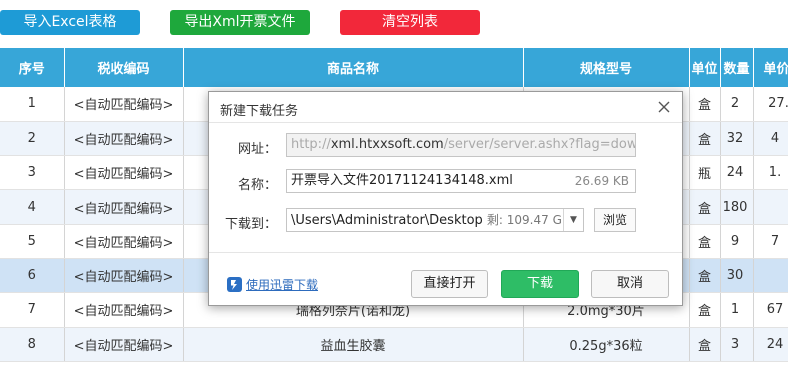 The width and height of the screenshot is (788, 367). What do you see at coordinates (664, 107) in the screenshot?
I see `close-icon` at bounding box center [664, 107].